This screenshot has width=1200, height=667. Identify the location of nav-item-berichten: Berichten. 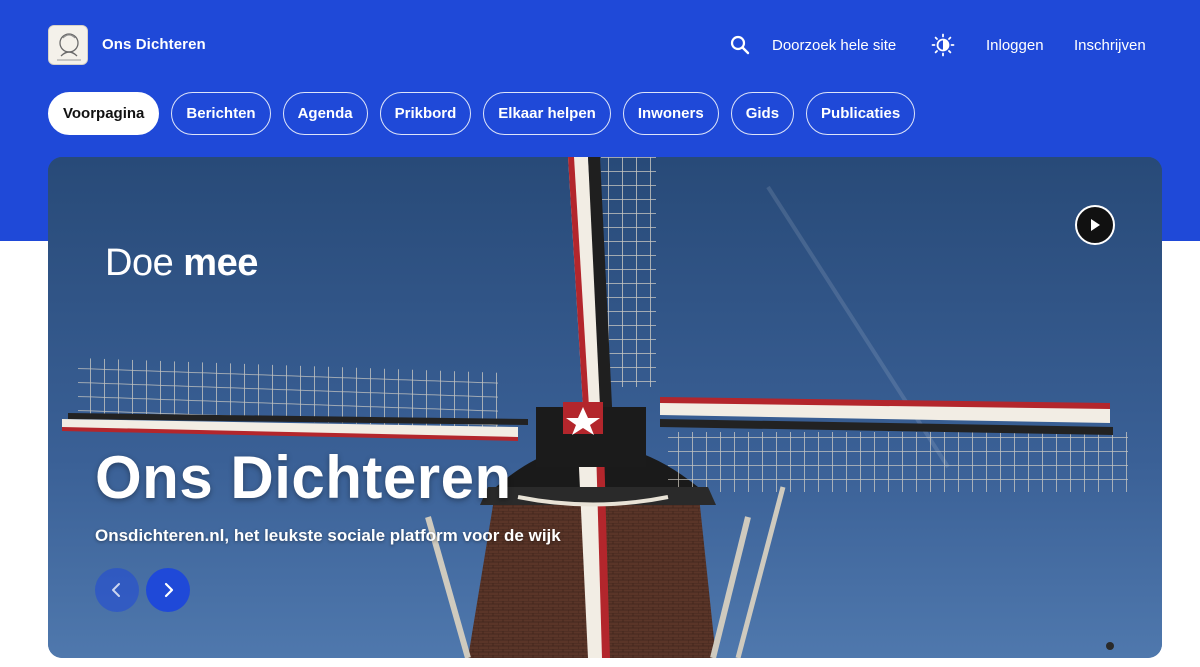
(221, 113).